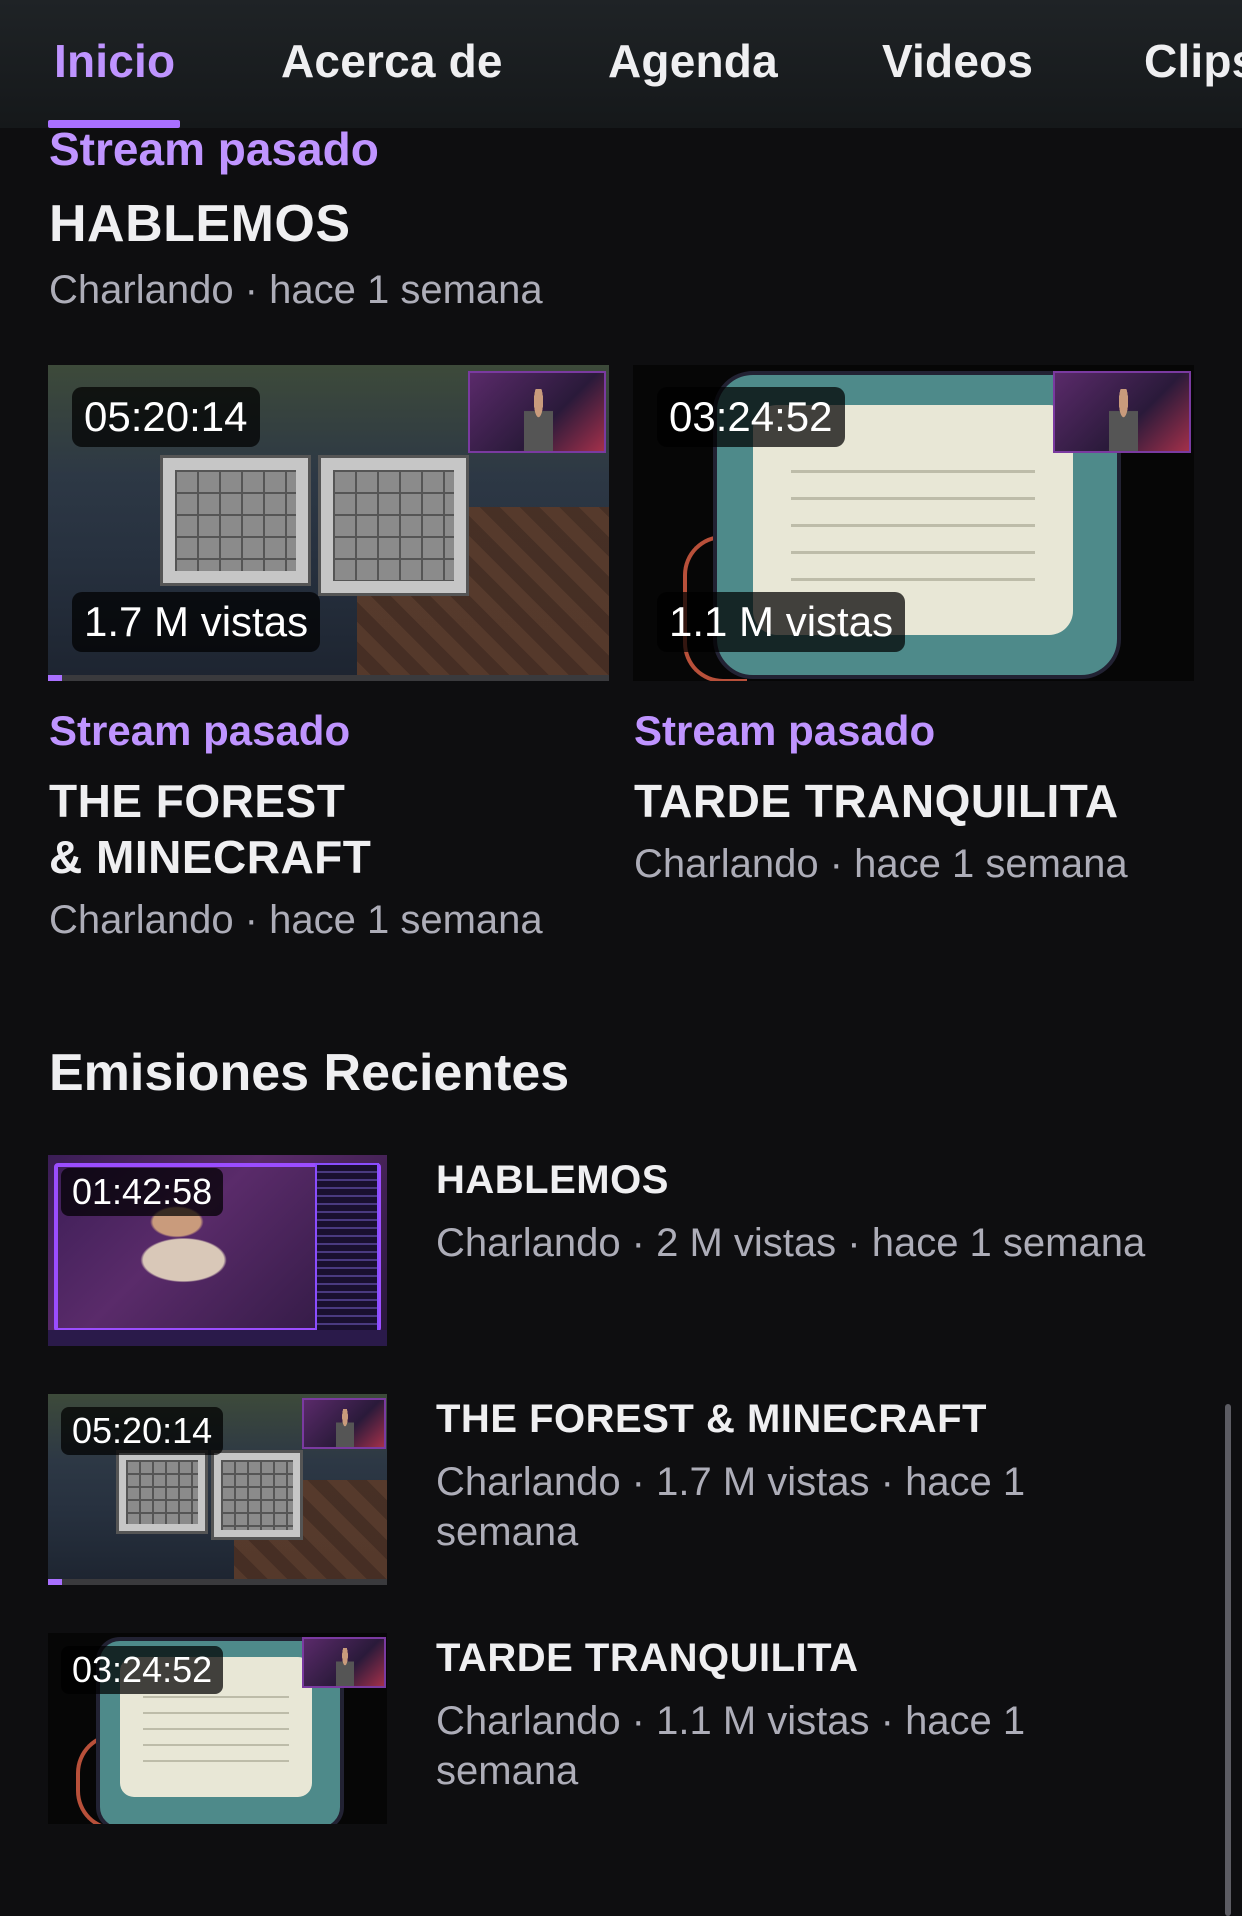  What do you see at coordinates (392, 61) in the screenshot?
I see `tab-acerca-de: Acerca de` at bounding box center [392, 61].